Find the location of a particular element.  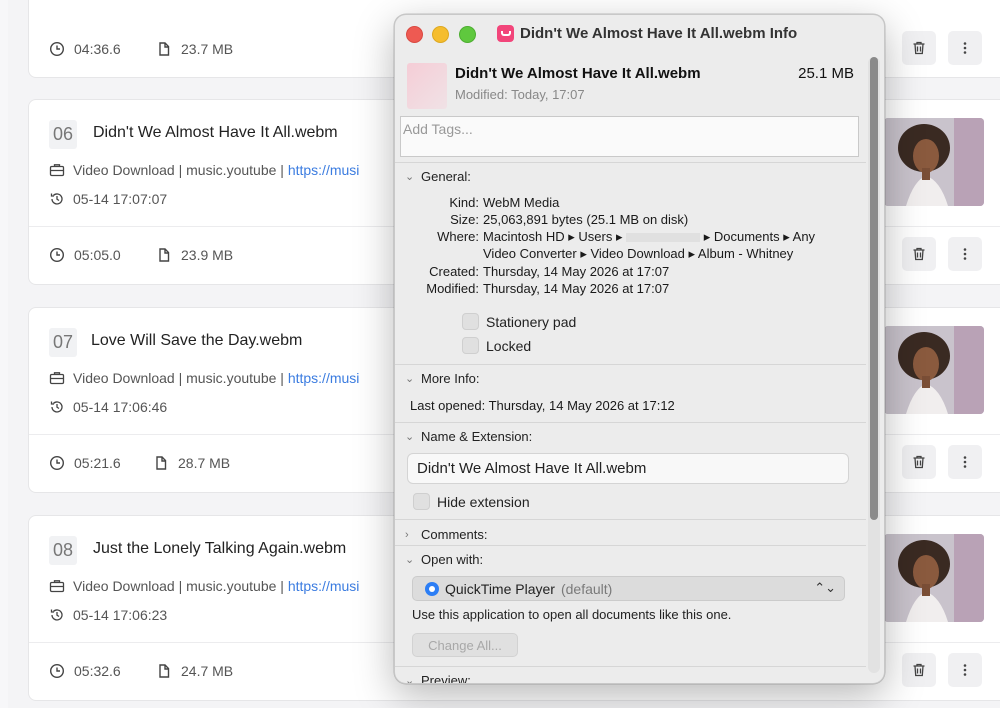

item-datetime: 05-14 17:06:46 is located at coordinates (108, 407).